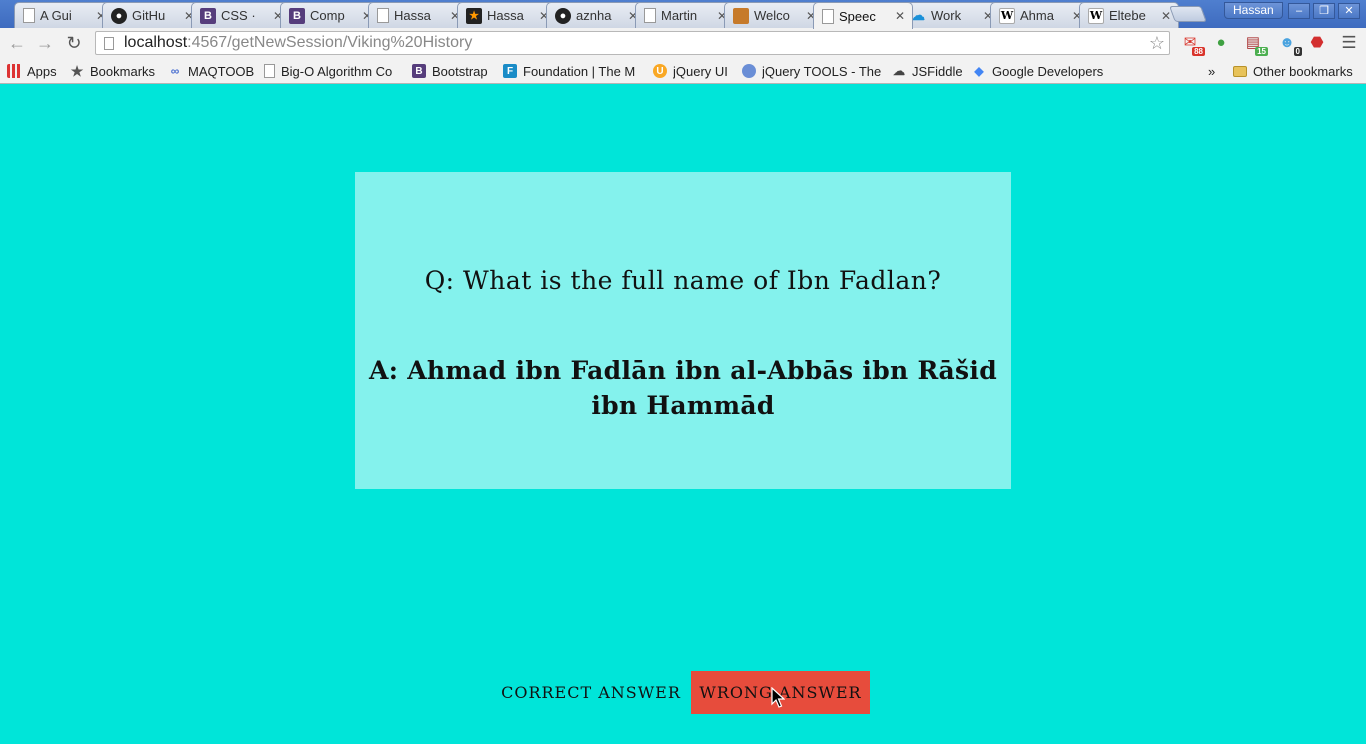 This screenshot has height=744, width=1366. Describe the element at coordinates (822, 71) in the screenshot. I see `bookmark-label: jQuery TOOLS - The` at that location.